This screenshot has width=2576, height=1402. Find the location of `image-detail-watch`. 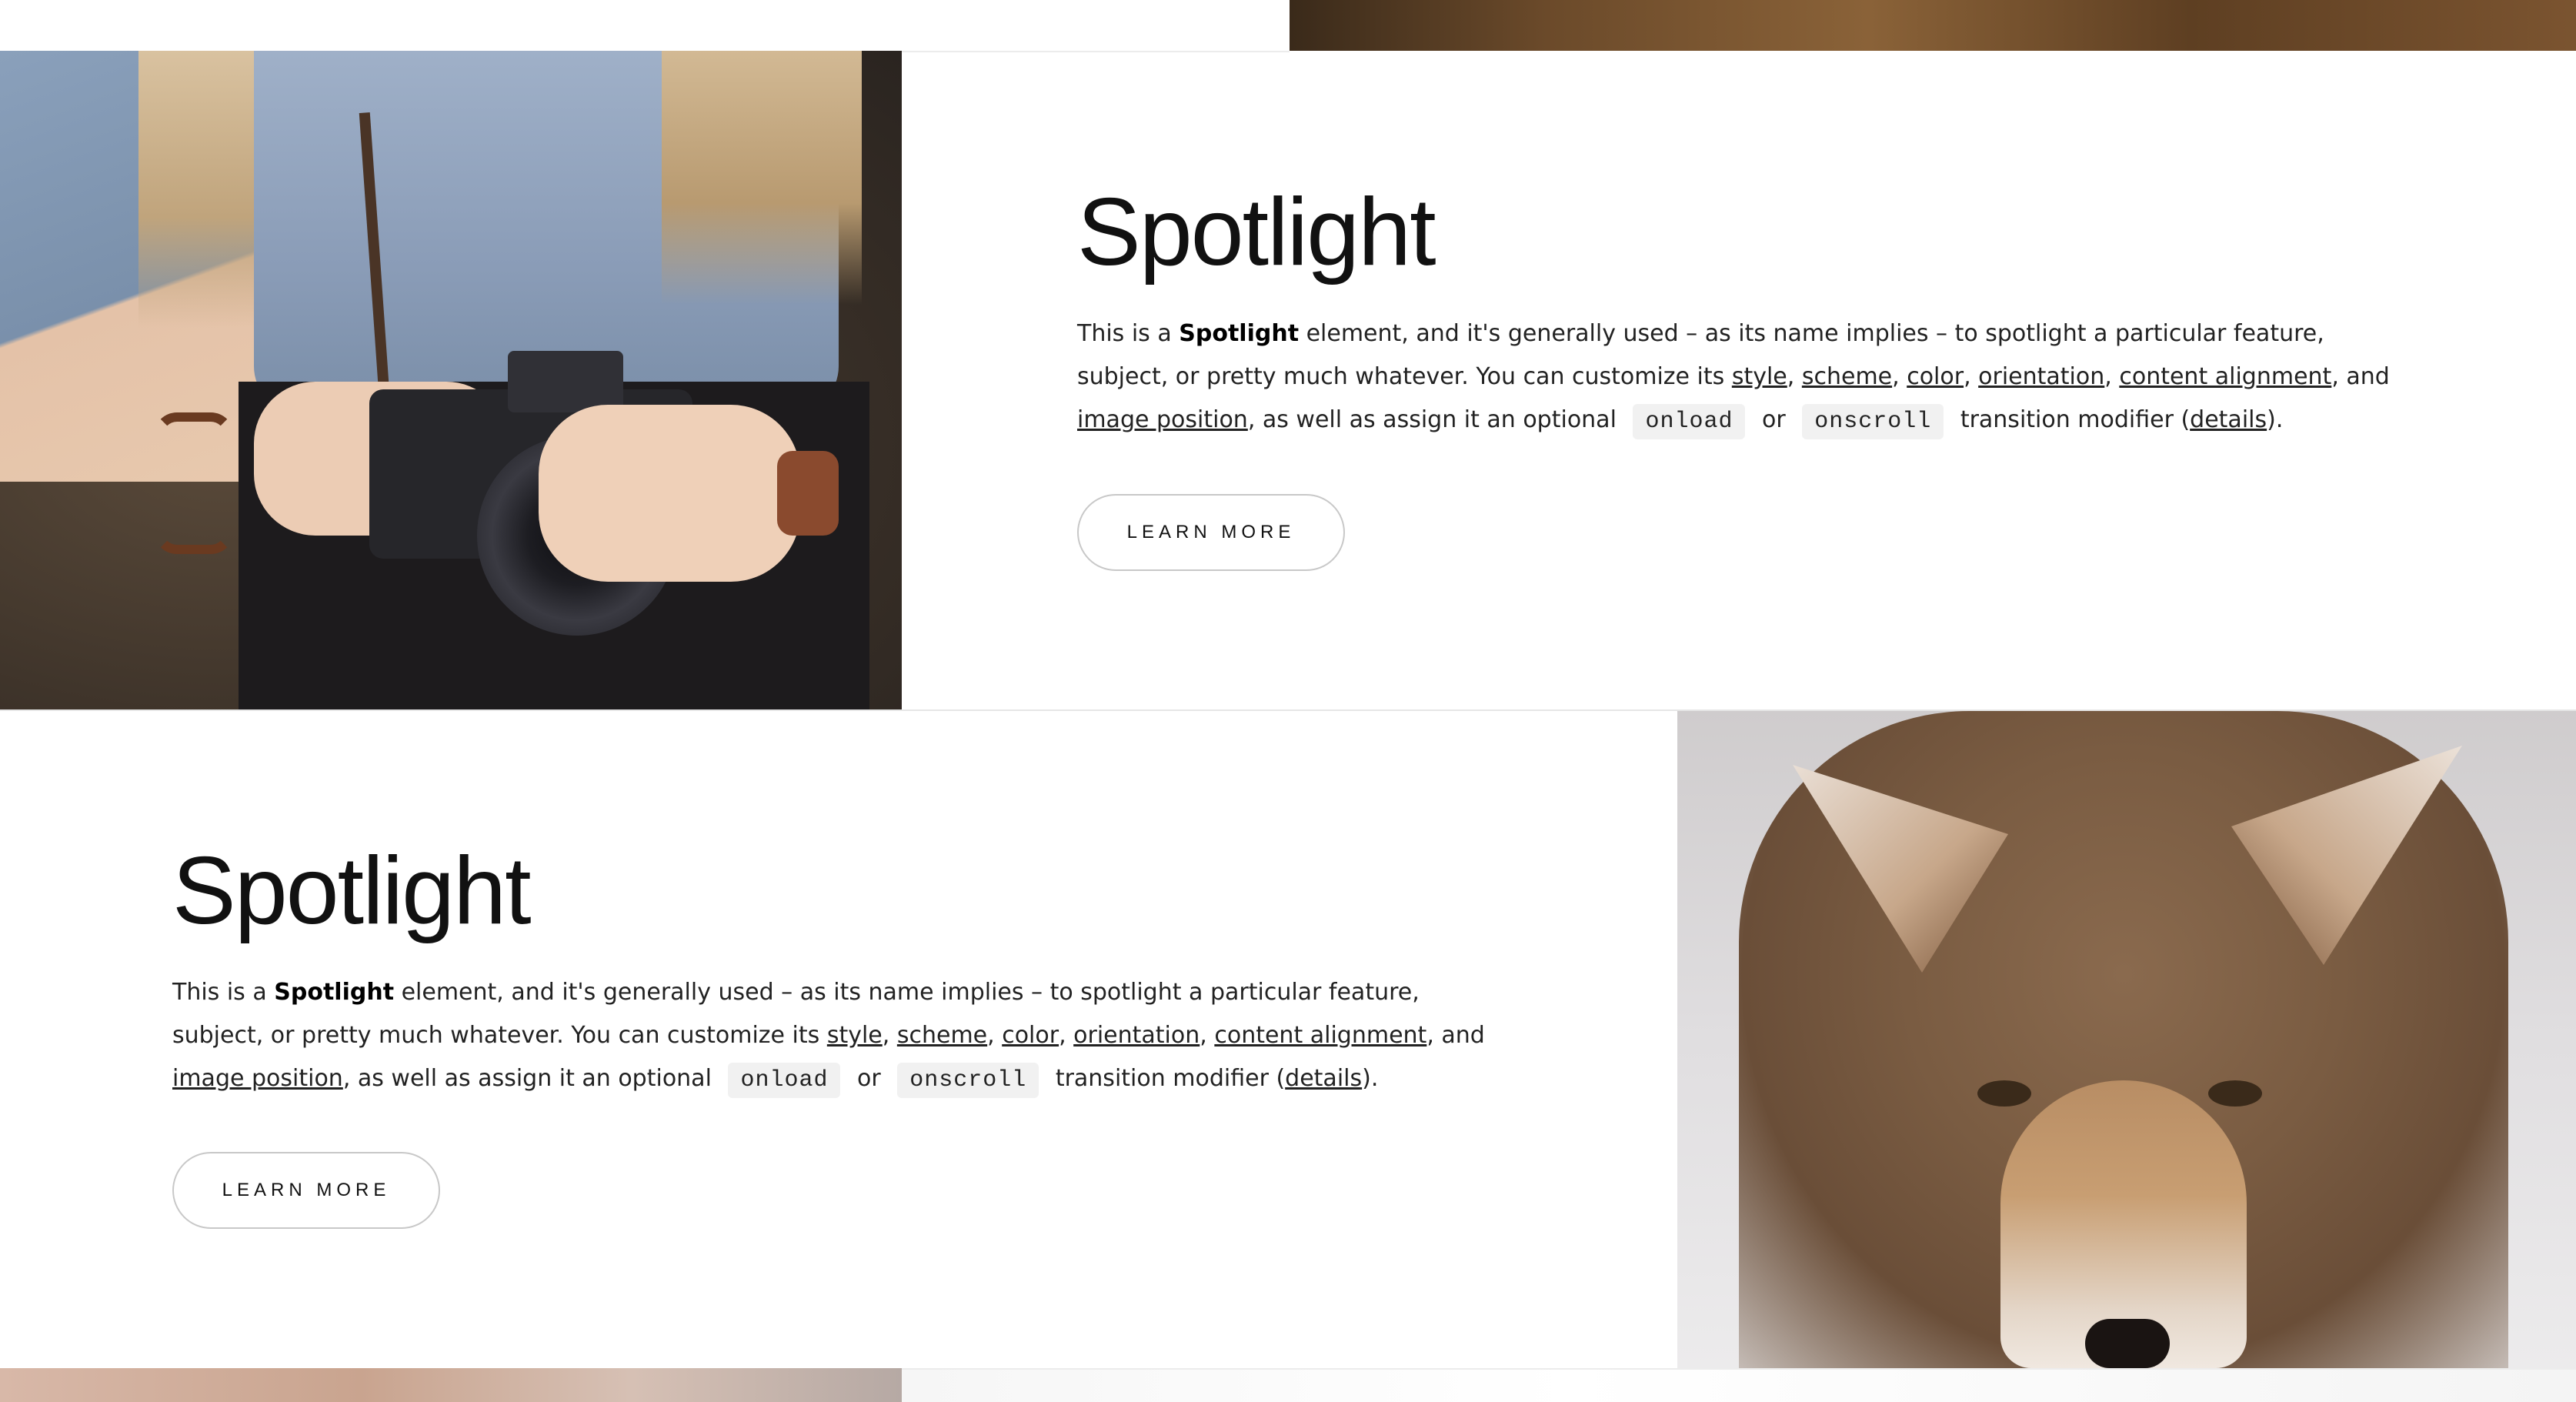

image-detail-watch is located at coordinates (808, 493).